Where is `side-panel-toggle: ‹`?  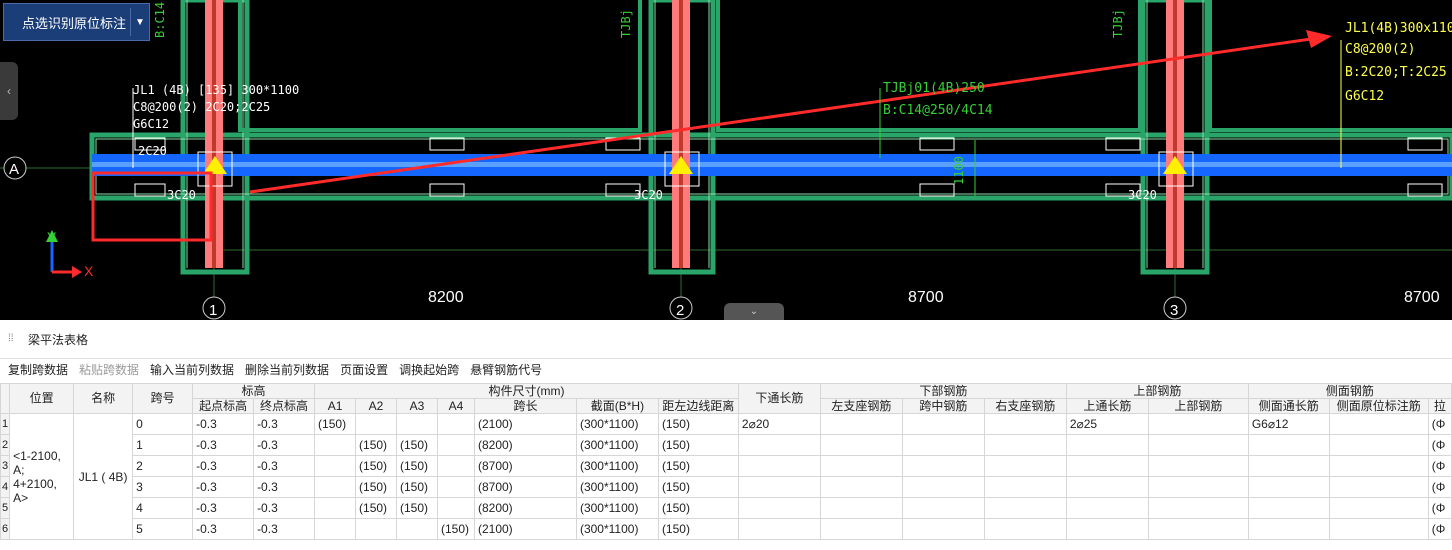
side-panel-toggle: ‹ is located at coordinates (9, 91).